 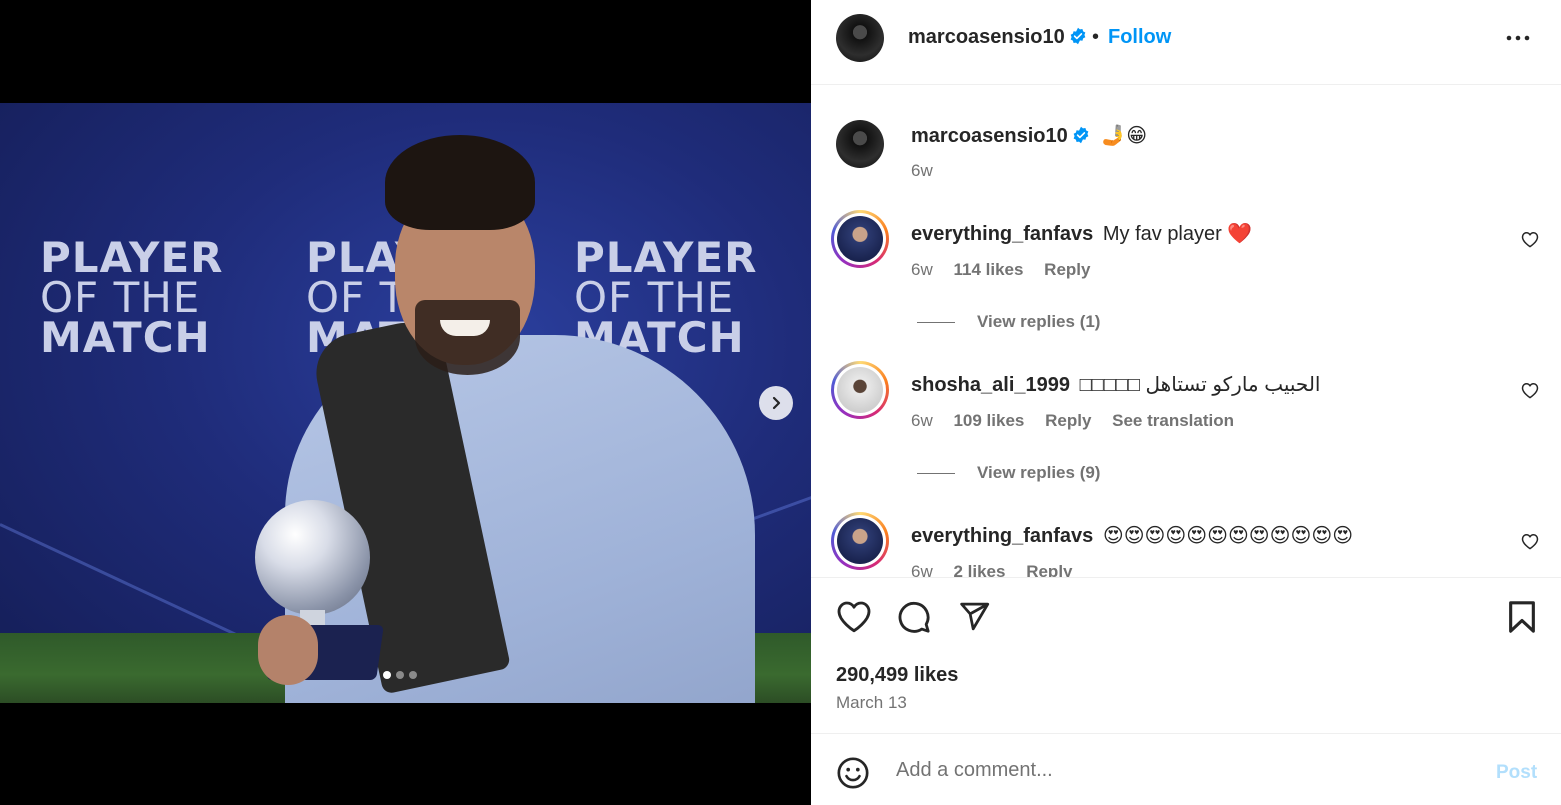 I want to click on comment-meta: 6w 114 likes Reply, so click(x=1008, y=270).